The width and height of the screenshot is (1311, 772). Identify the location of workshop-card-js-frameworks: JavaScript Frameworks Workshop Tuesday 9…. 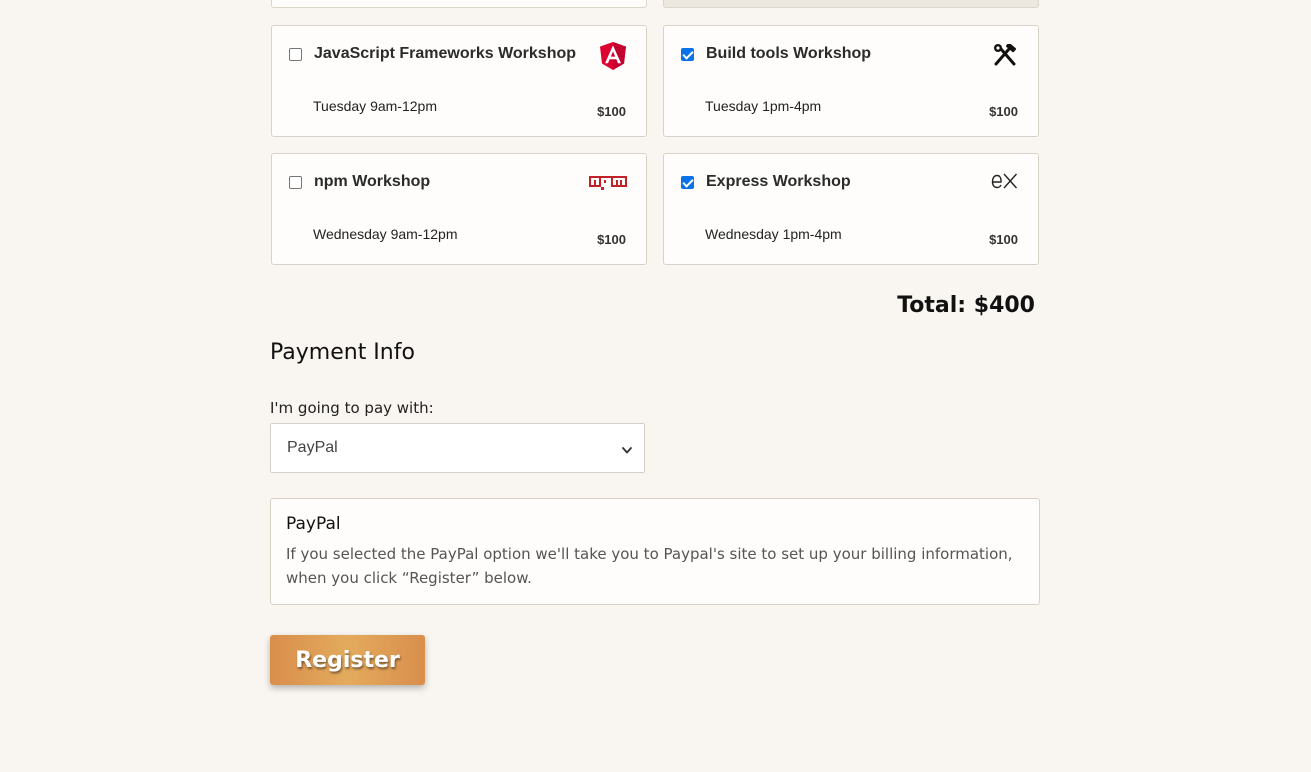
(459, 81).